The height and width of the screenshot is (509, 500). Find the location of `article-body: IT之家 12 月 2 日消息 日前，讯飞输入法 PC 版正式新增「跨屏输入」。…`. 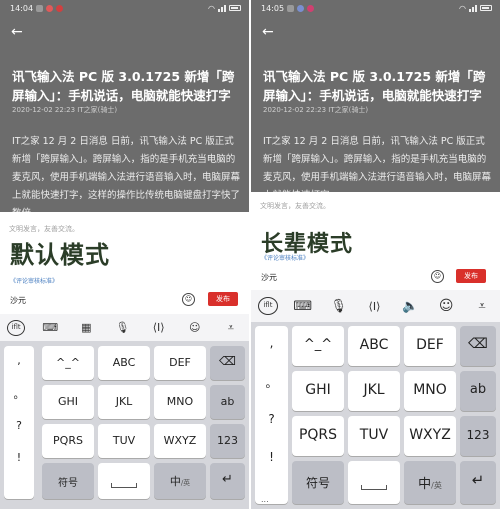

article-body: IT之家 12 月 2 日消息 日前，讯飞输入法 PC 版正式新增「跨屏输入」。… is located at coordinates (126, 174).